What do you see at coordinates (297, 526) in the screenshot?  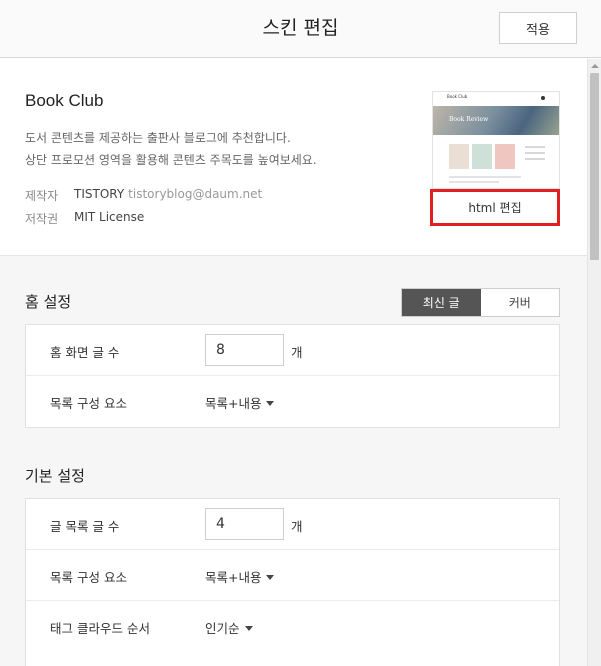 I see `list-post-count-unit: 개` at bounding box center [297, 526].